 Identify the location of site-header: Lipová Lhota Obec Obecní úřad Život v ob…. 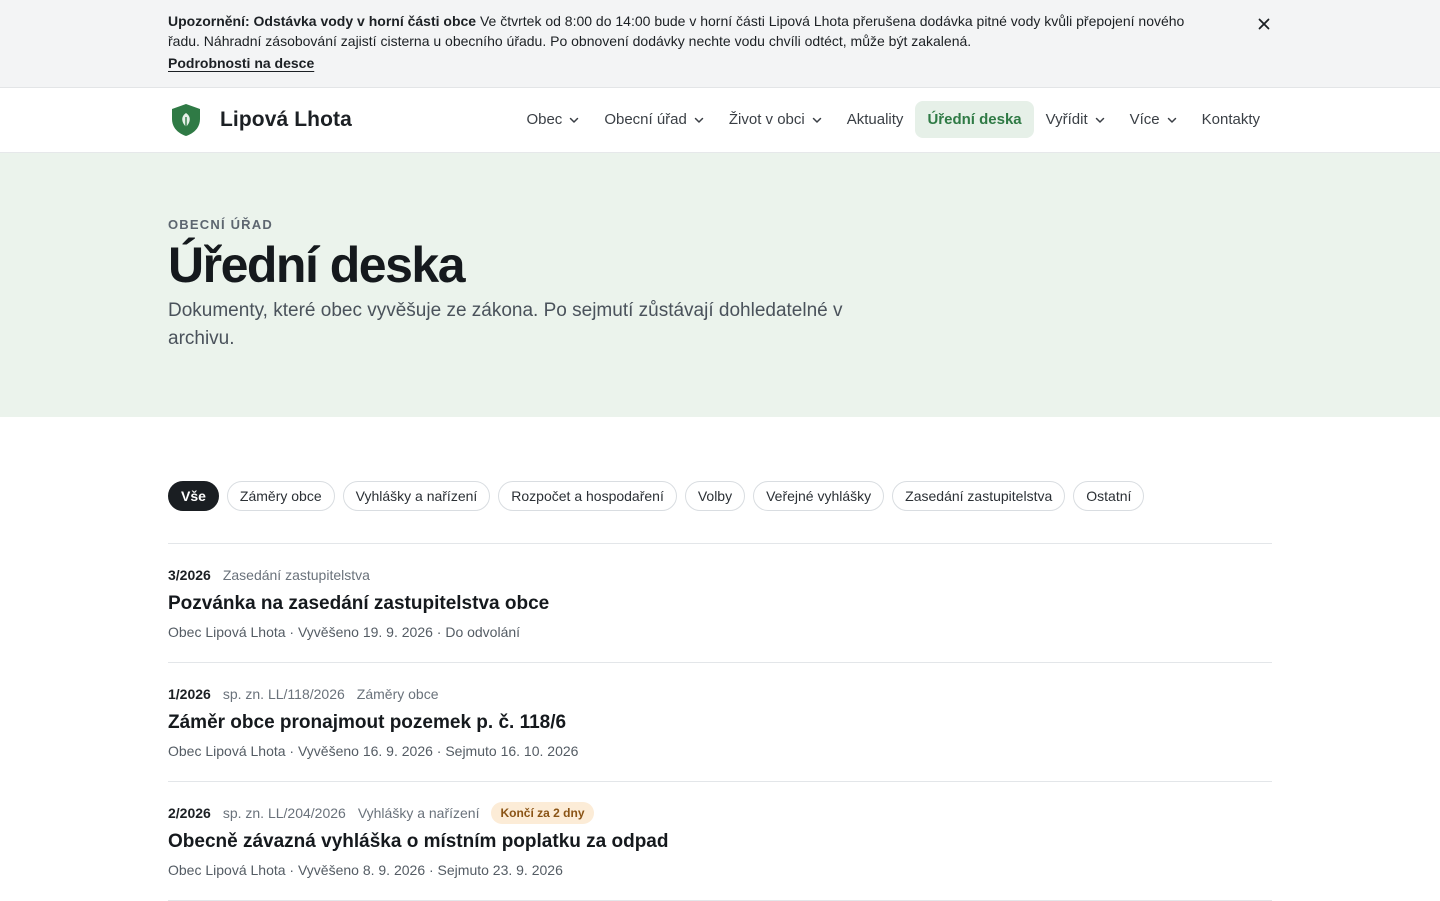
(720, 120).